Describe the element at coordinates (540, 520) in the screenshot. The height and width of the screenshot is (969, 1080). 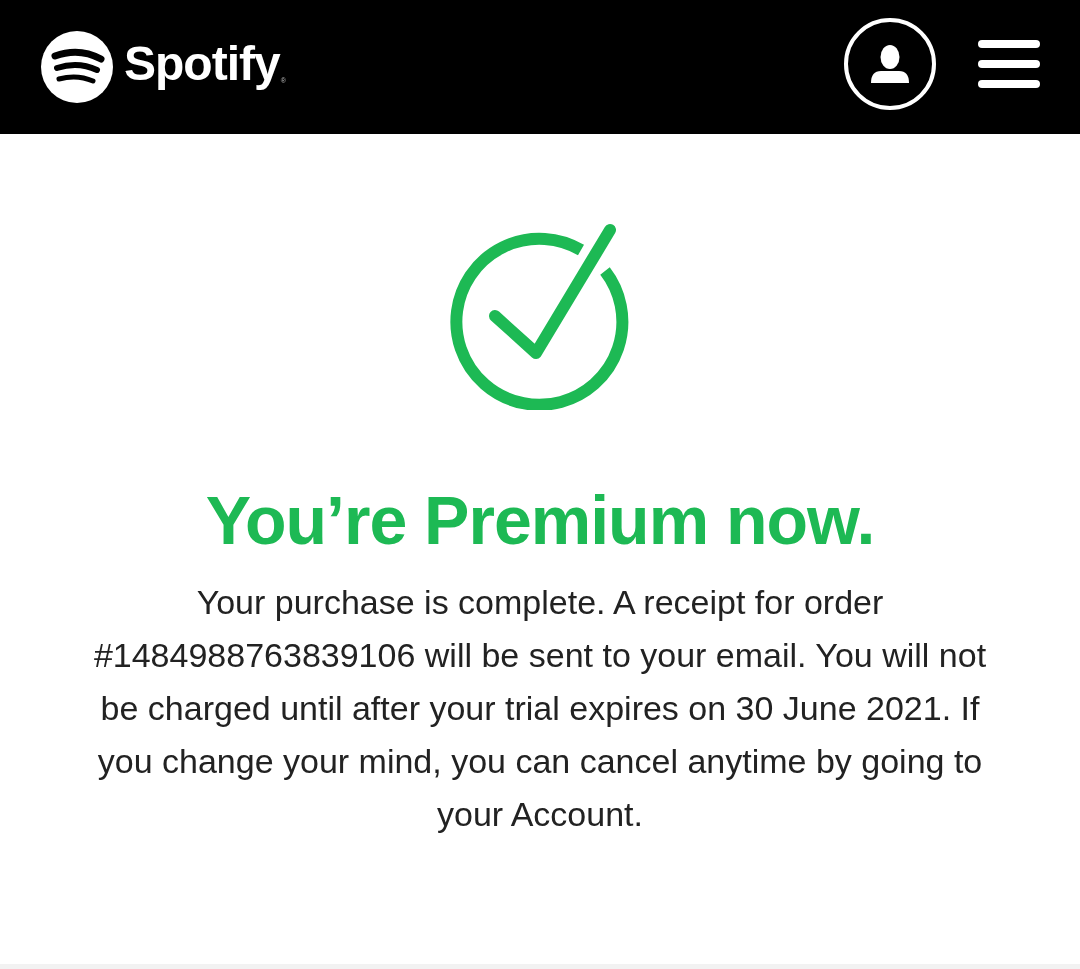
I see `confirmation-heading: You’re Premium now.` at that location.